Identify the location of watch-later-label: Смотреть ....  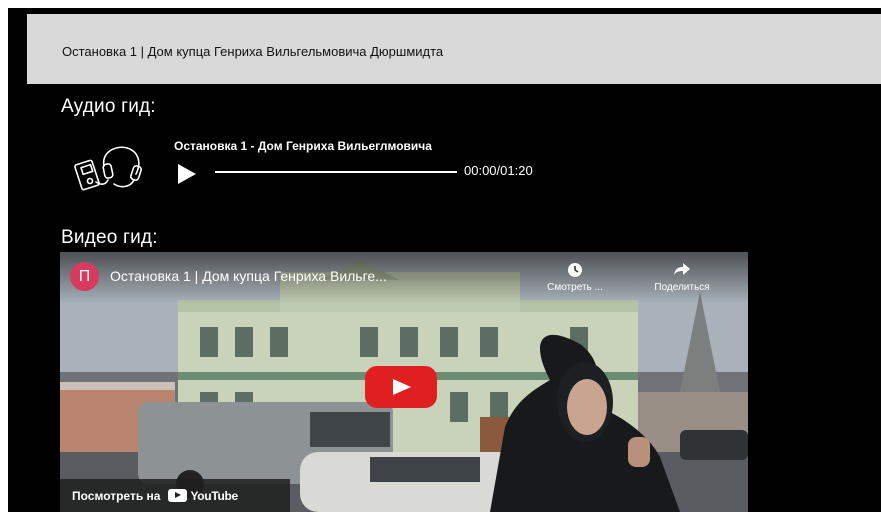
(575, 287).